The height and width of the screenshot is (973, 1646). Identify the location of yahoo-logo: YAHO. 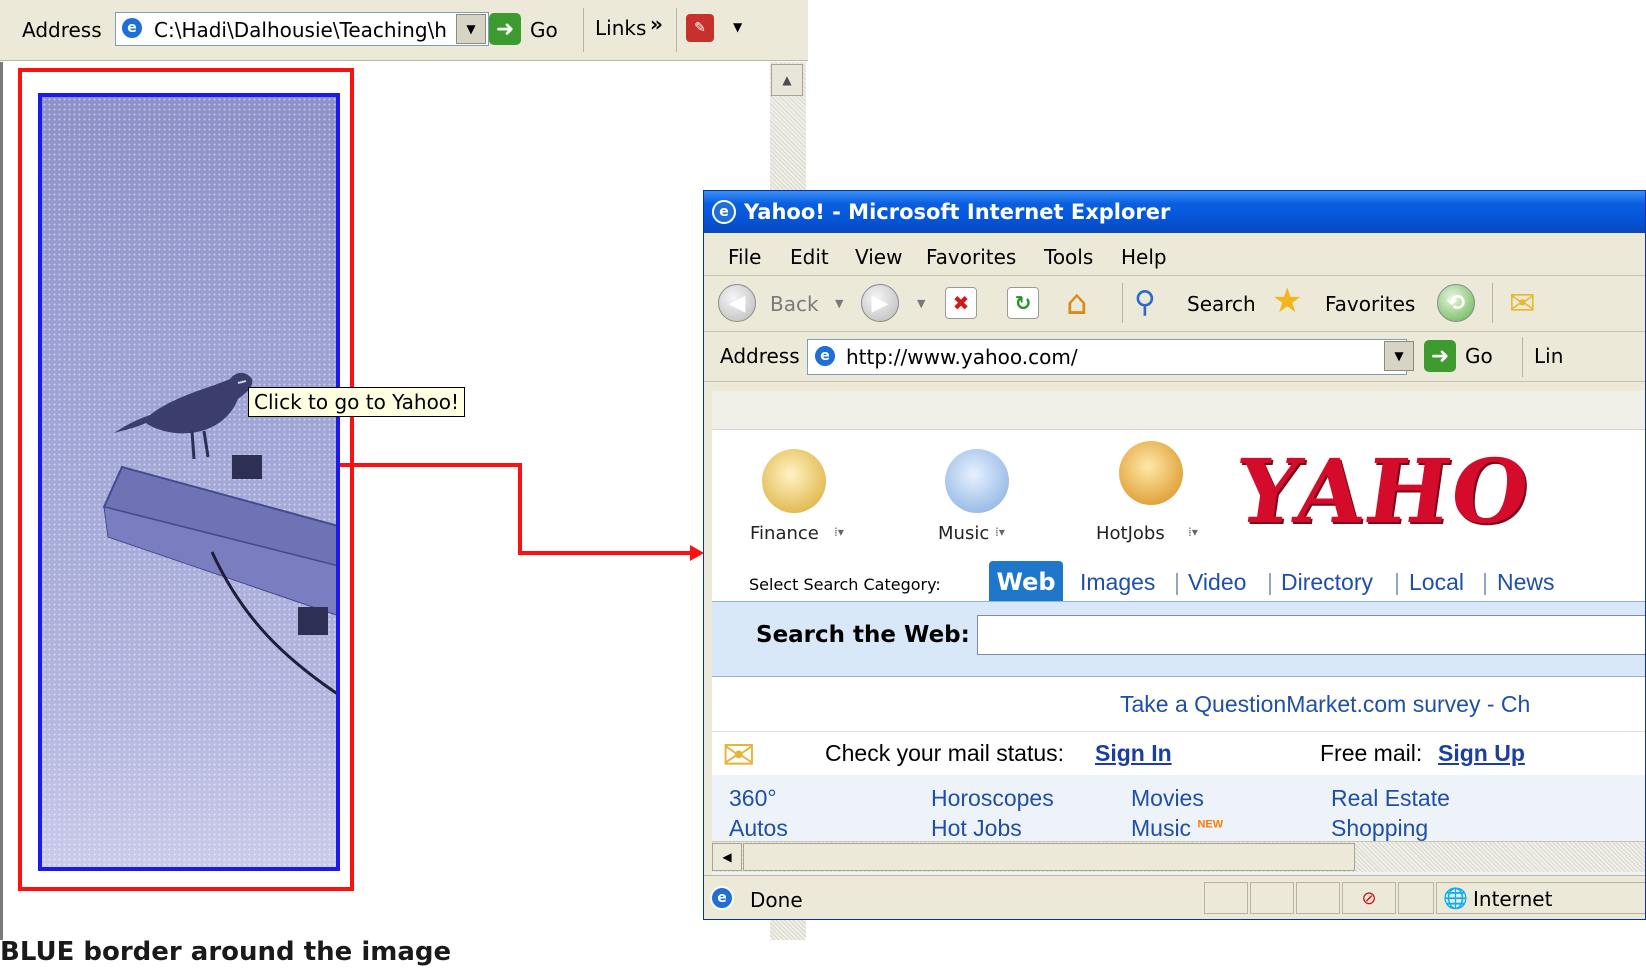
(1384, 491).